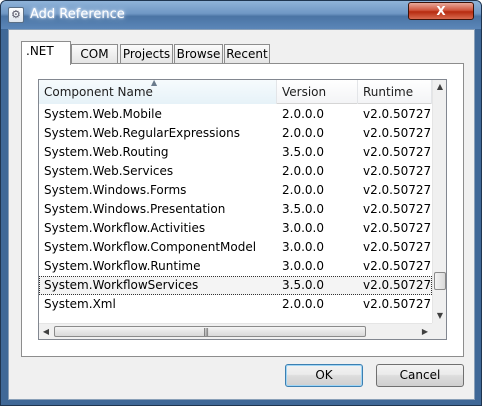 Image resolution: width=482 pixels, height=406 pixels. Describe the element at coordinates (109, 171) in the screenshot. I see `component-name-cell: System.Web.Services` at that location.